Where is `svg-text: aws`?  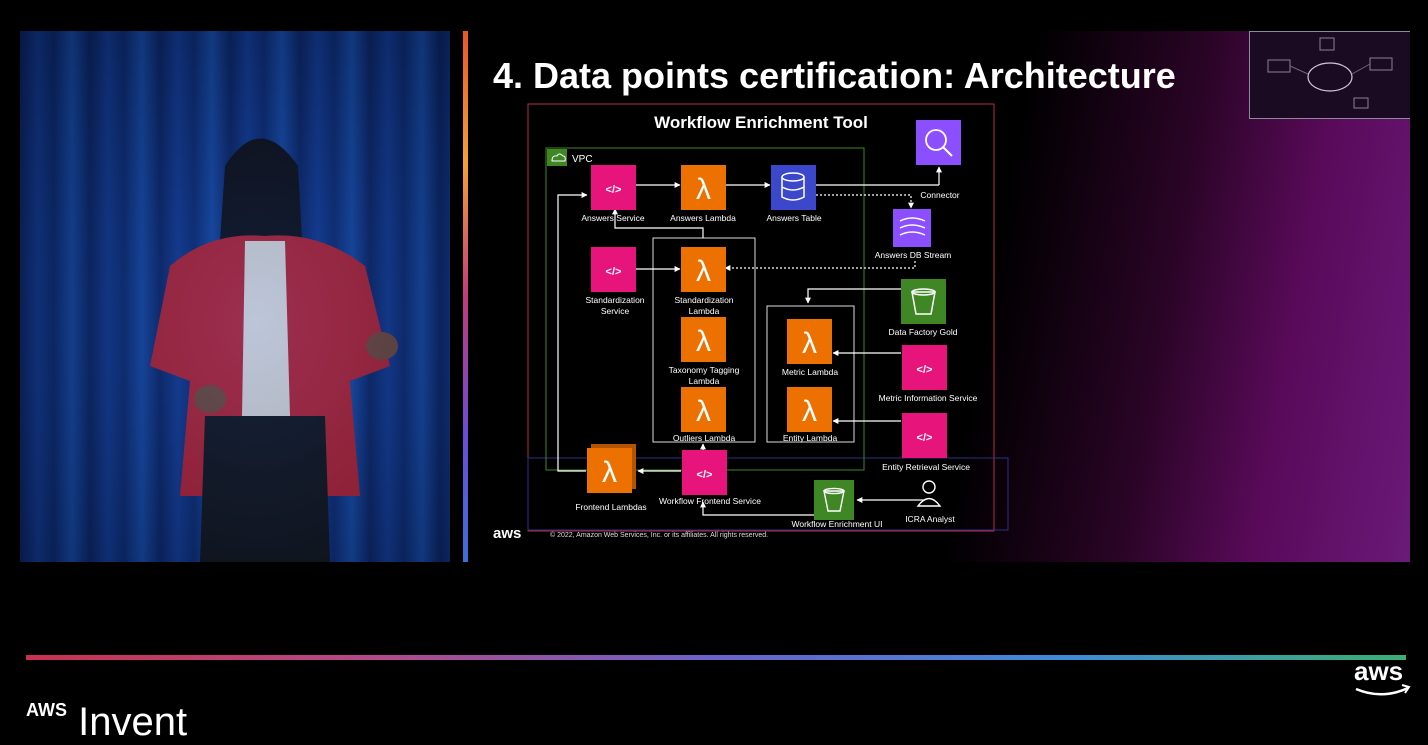
svg-text: aws is located at coordinates (1378, 671).